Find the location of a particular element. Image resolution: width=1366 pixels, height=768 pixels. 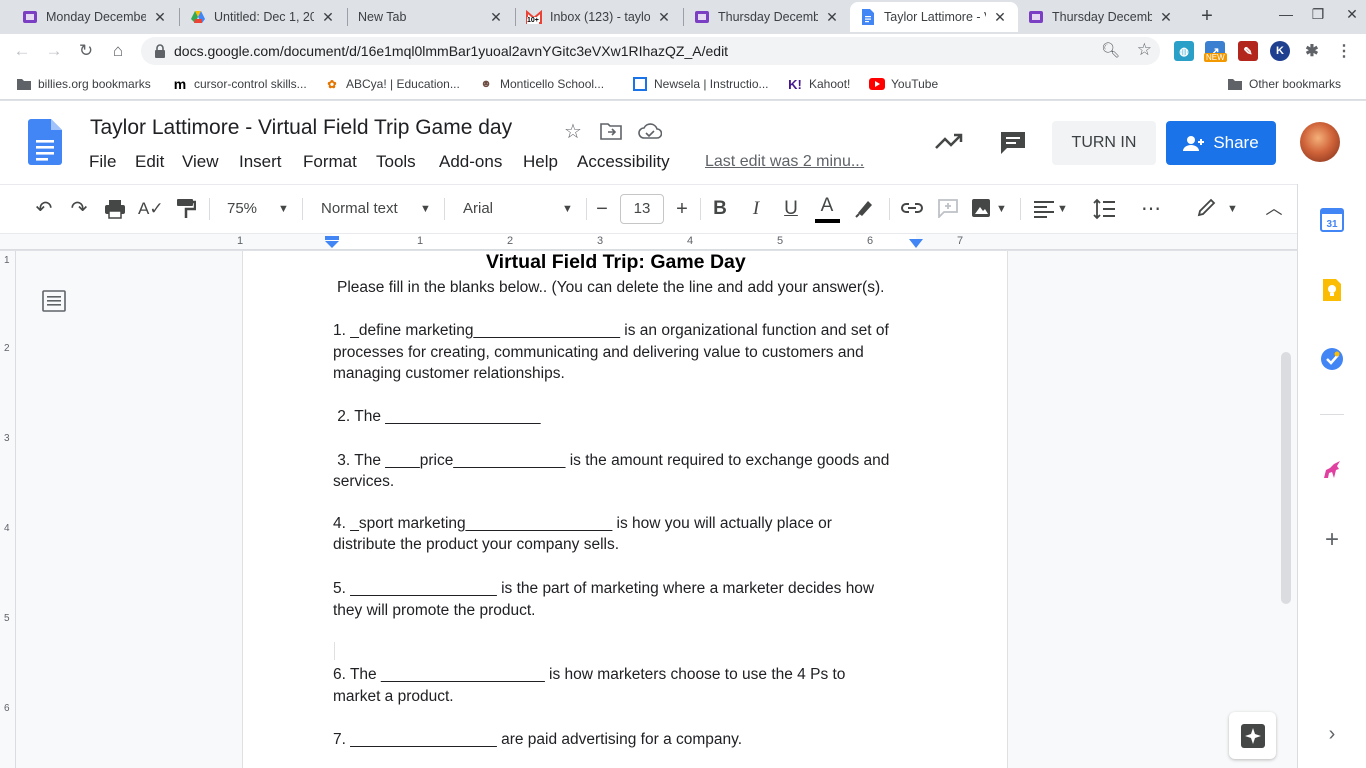

italic-icon: I is located at coordinates (756, 209).